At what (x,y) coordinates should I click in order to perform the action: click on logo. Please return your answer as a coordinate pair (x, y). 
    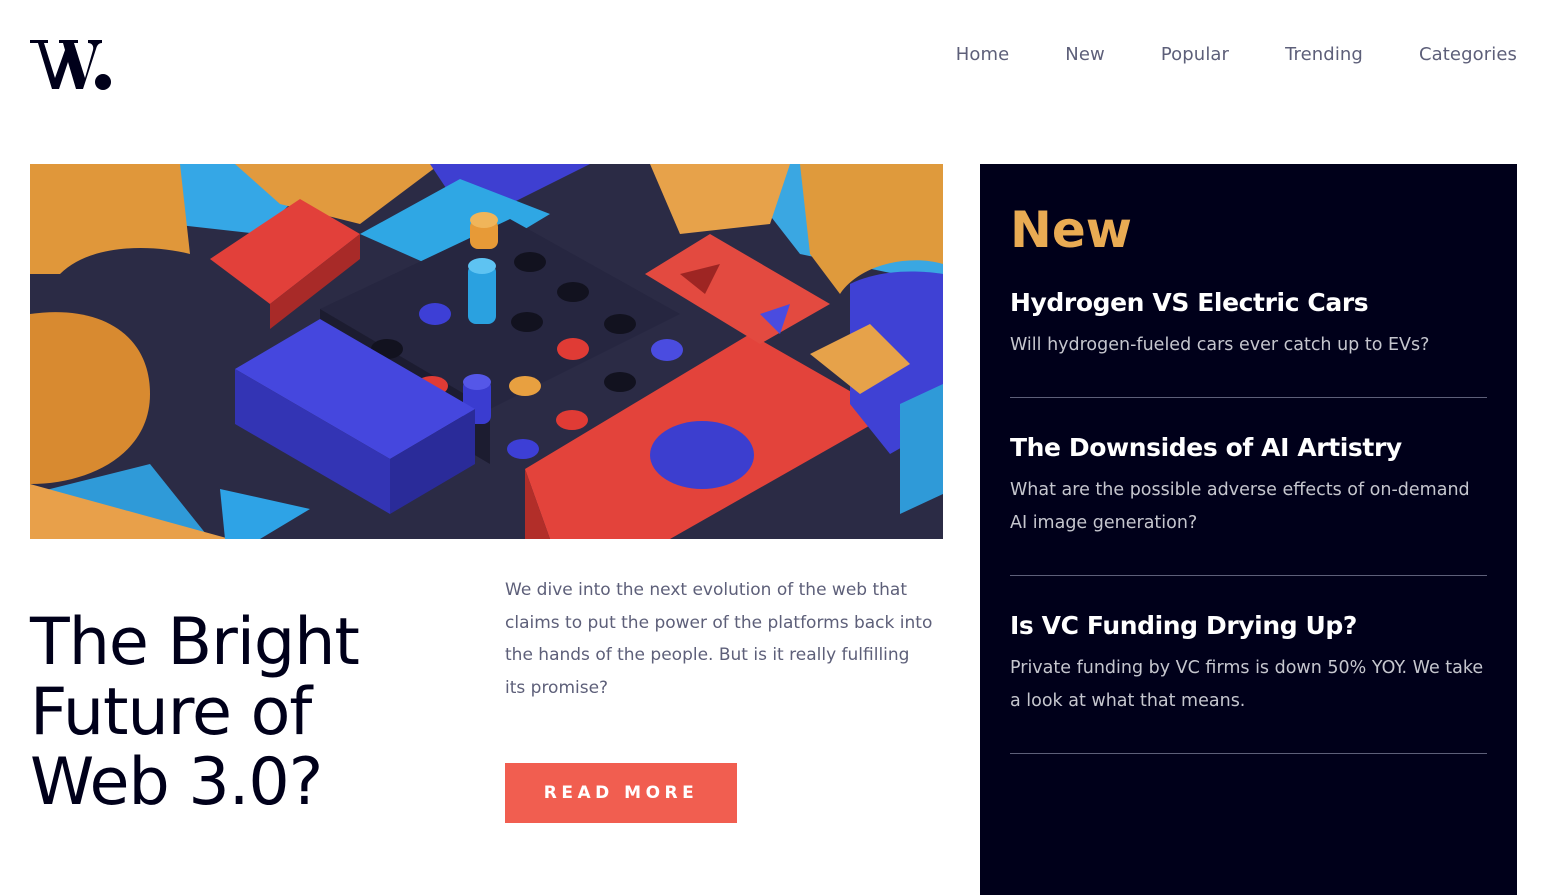
    Looking at the image, I should click on (72, 60).